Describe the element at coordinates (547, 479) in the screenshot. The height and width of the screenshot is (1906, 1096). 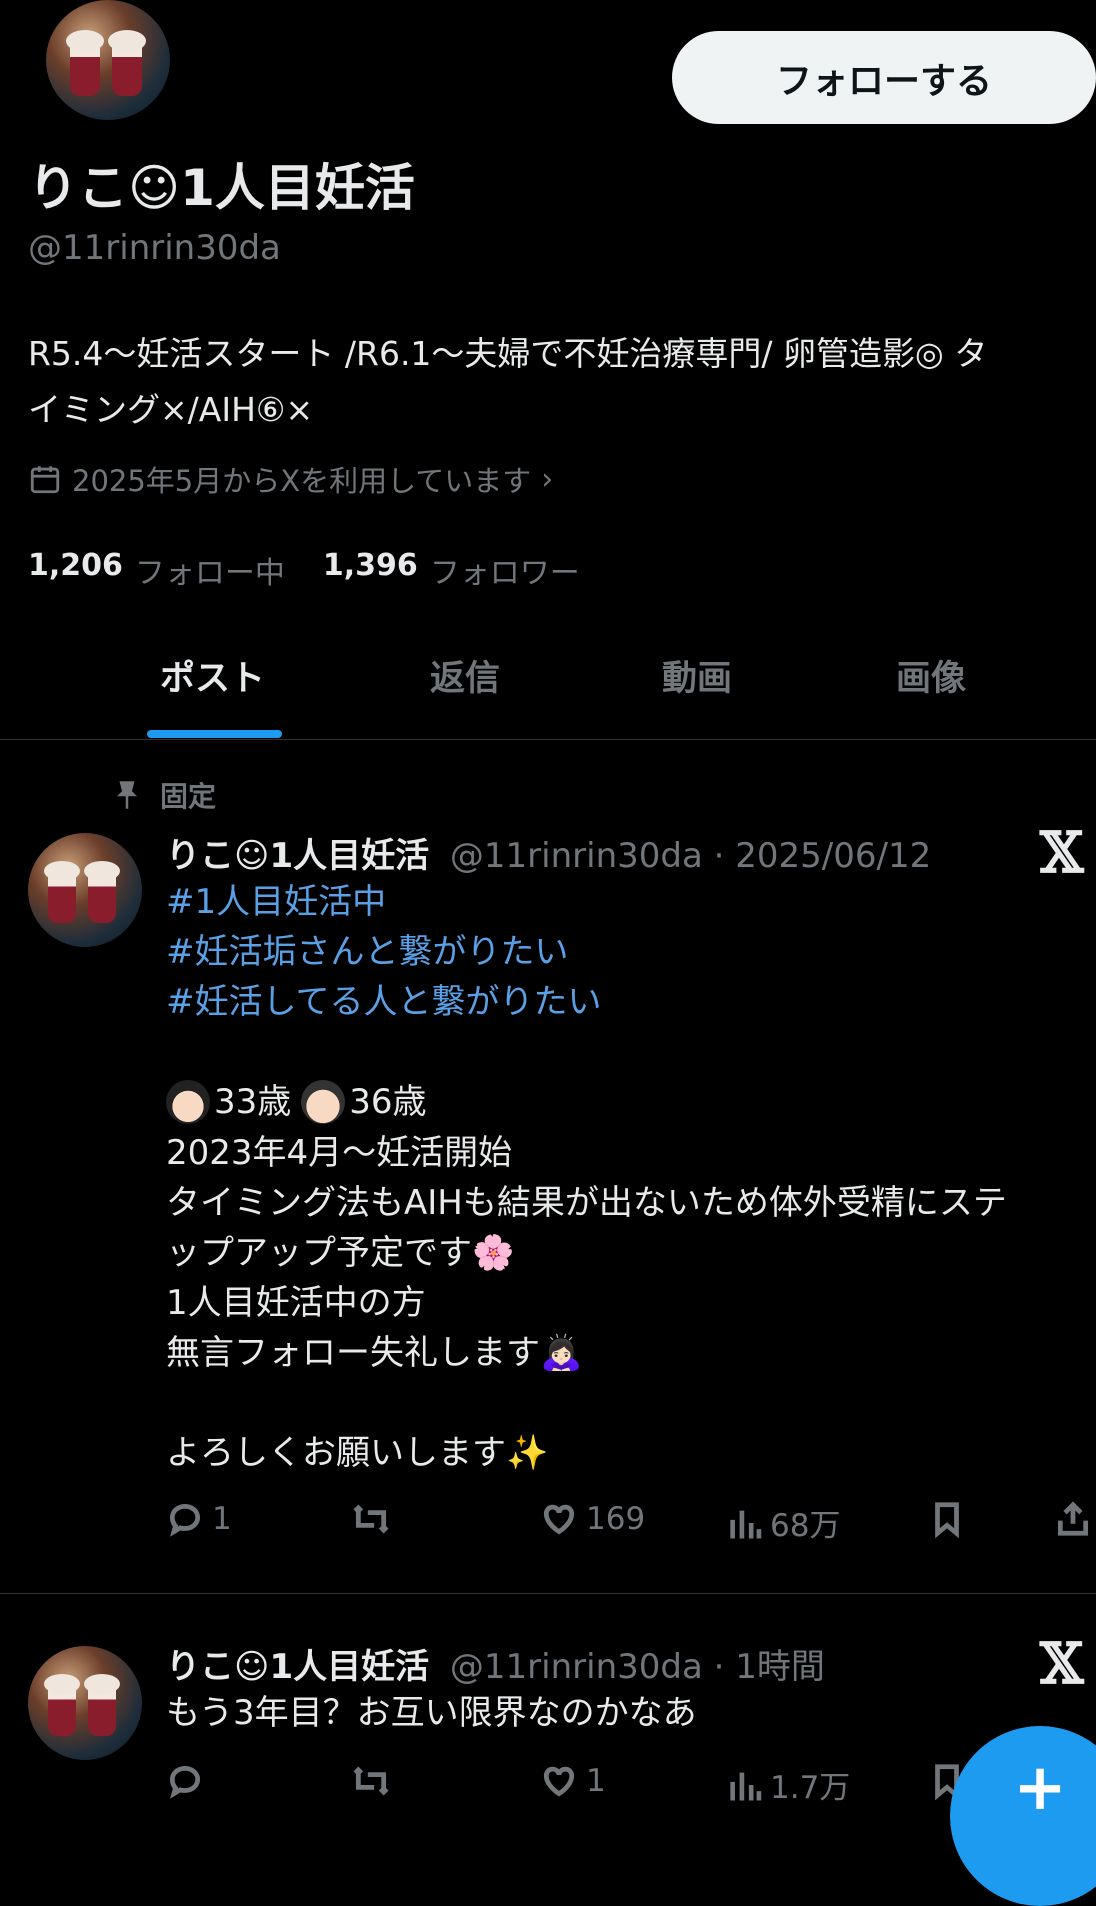
I see `chevron-right-icon: ›` at that location.